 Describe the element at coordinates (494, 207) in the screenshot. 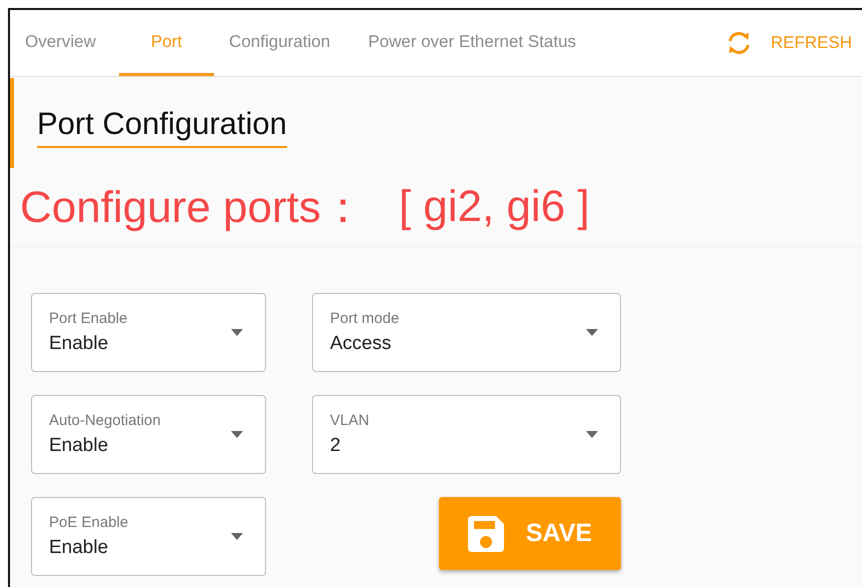

I see `port-list: [ gi2, gi6 ]` at that location.